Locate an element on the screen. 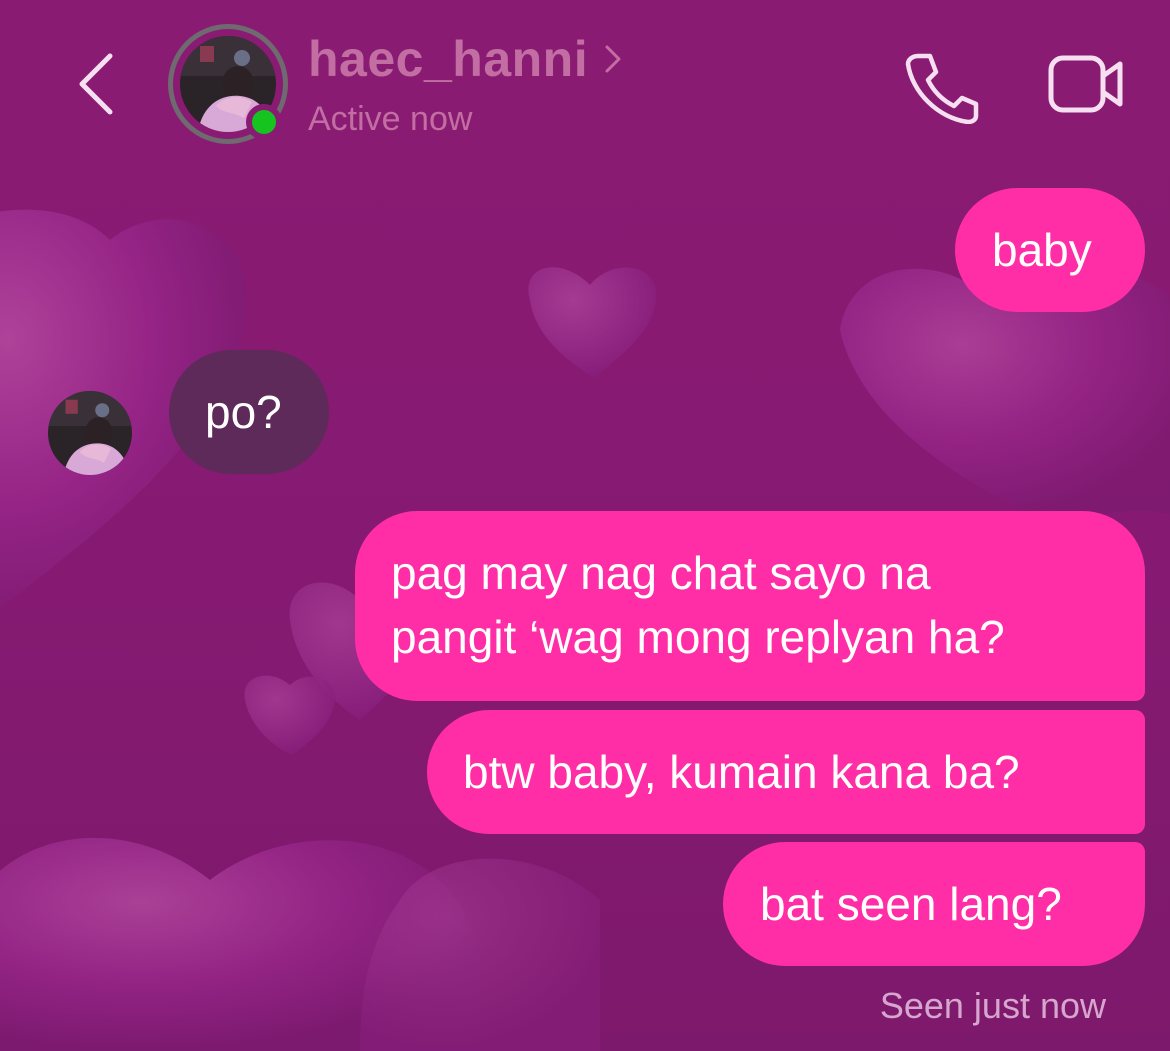 Image resolution: width=1170 pixels, height=1051 pixels. sender-avatar is located at coordinates (90, 433).